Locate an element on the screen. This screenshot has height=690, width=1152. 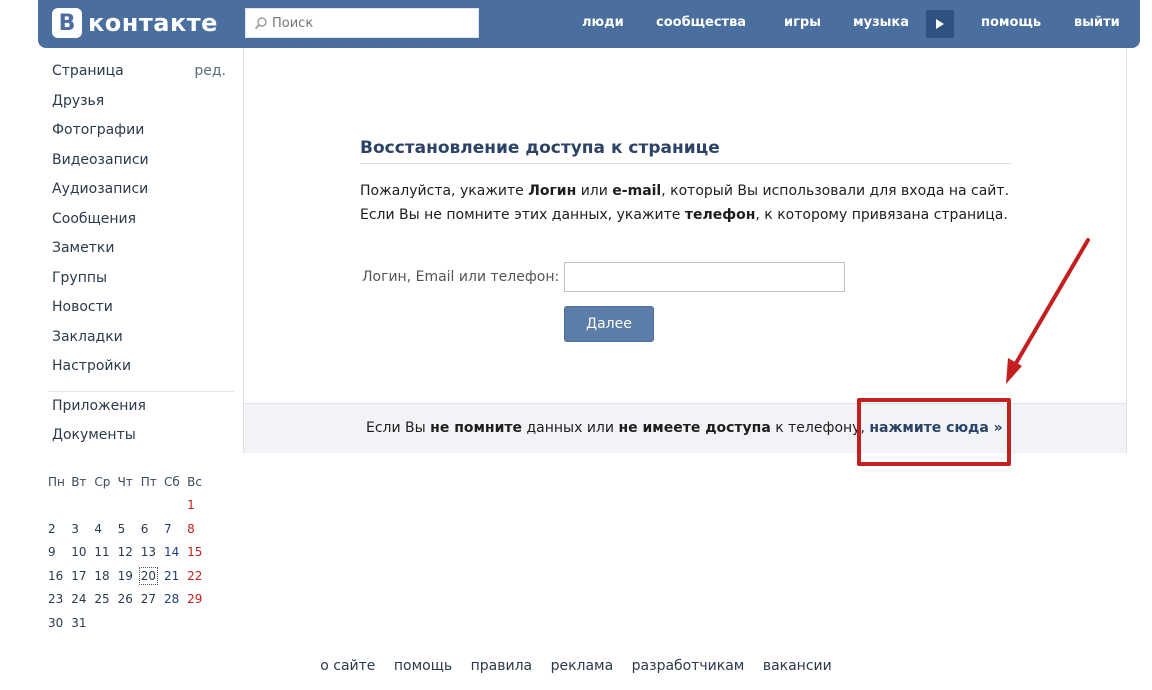
calendar-day: 26 is located at coordinates (129, 599).